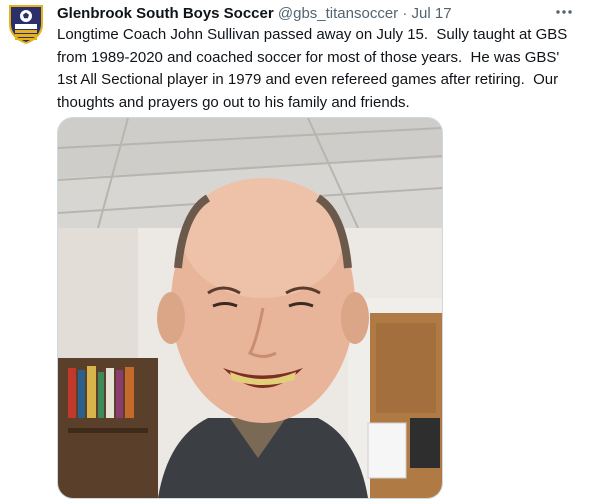 The height and width of the screenshot is (499, 591). I want to click on more-options-button, so click(564, 12).